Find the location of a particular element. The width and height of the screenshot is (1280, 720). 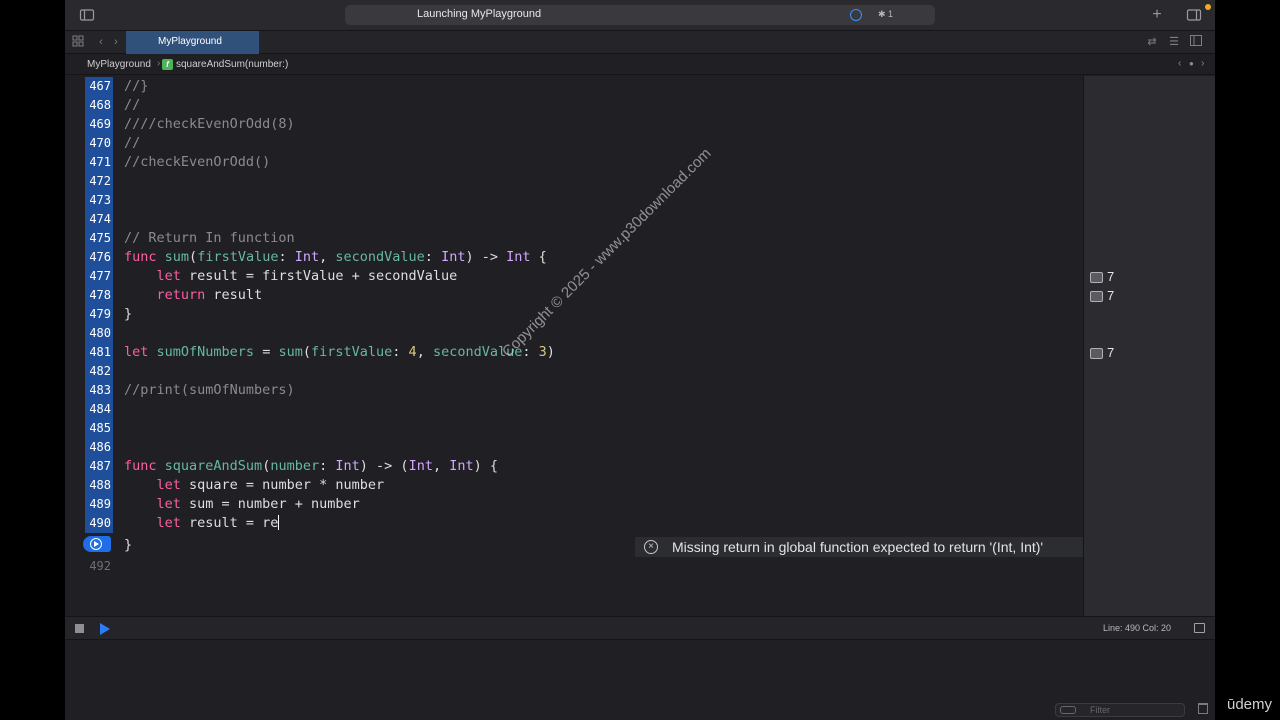

split-editor-icon is located at coordinates (1196, 42).